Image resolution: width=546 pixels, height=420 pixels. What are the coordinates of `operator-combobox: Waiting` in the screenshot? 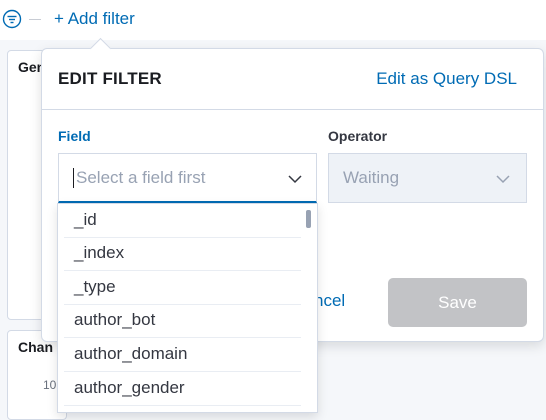 It's located at (427, 178).